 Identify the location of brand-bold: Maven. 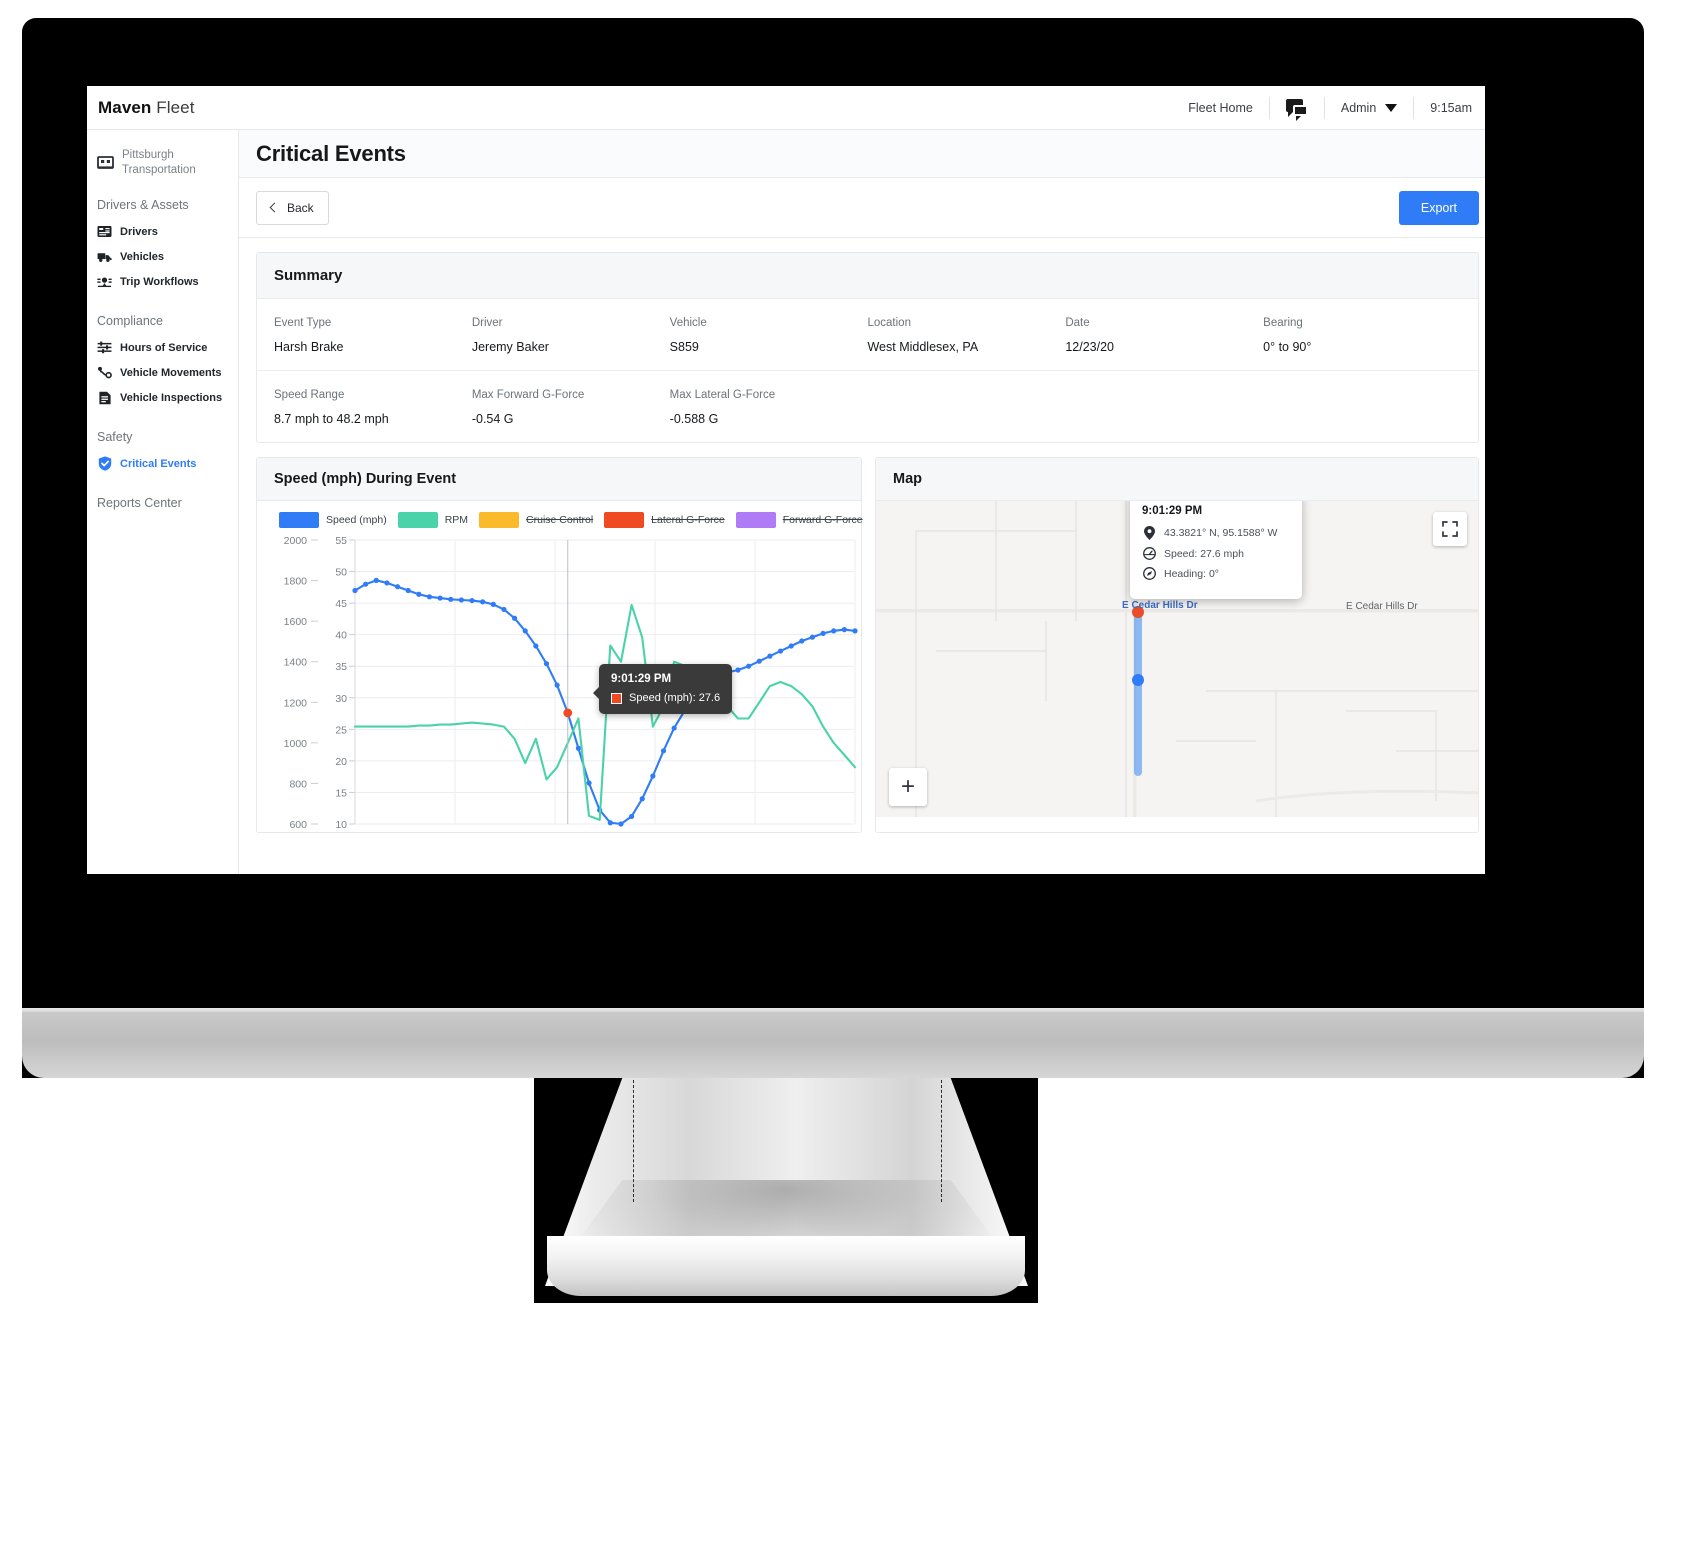
(125, 107).